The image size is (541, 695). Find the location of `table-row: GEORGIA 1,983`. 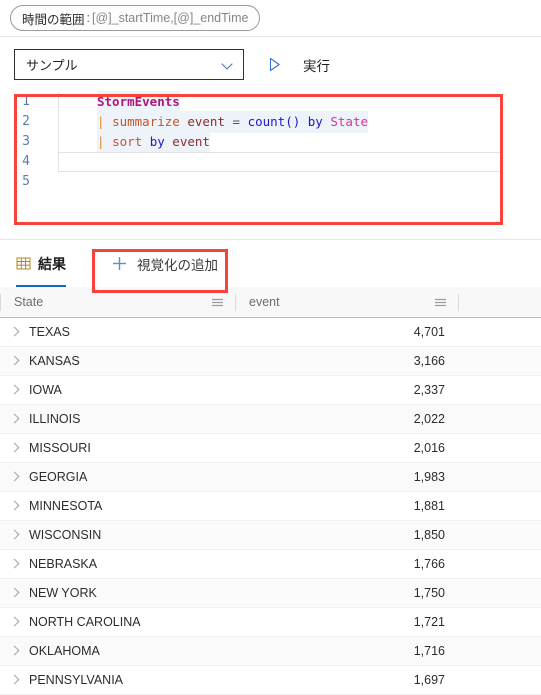

table-row: GEORGIA 1,983 is located at coordinates (270, 477).